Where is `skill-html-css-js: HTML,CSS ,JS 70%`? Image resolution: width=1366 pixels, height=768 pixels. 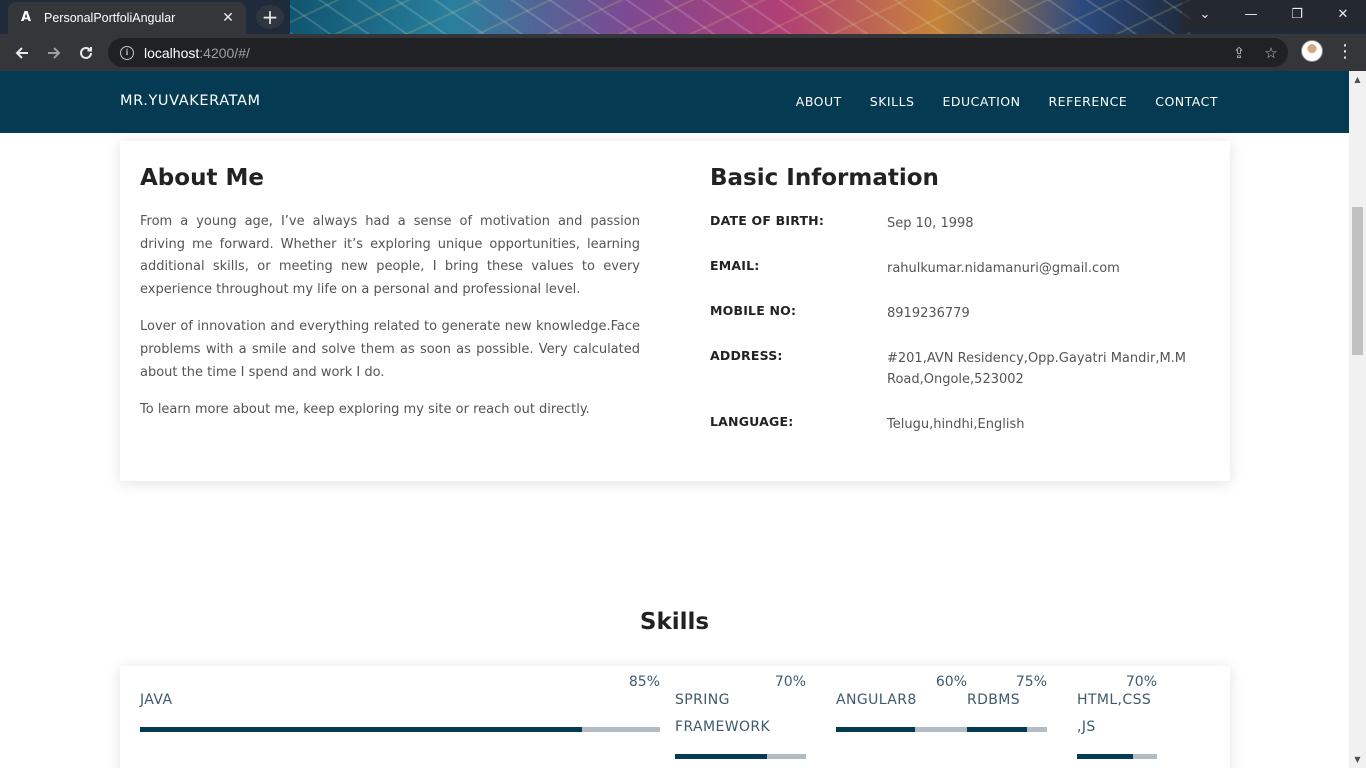
skill-html-css-js: HTML,CSS ,JS 70% is located at coordinates (1117, 716).